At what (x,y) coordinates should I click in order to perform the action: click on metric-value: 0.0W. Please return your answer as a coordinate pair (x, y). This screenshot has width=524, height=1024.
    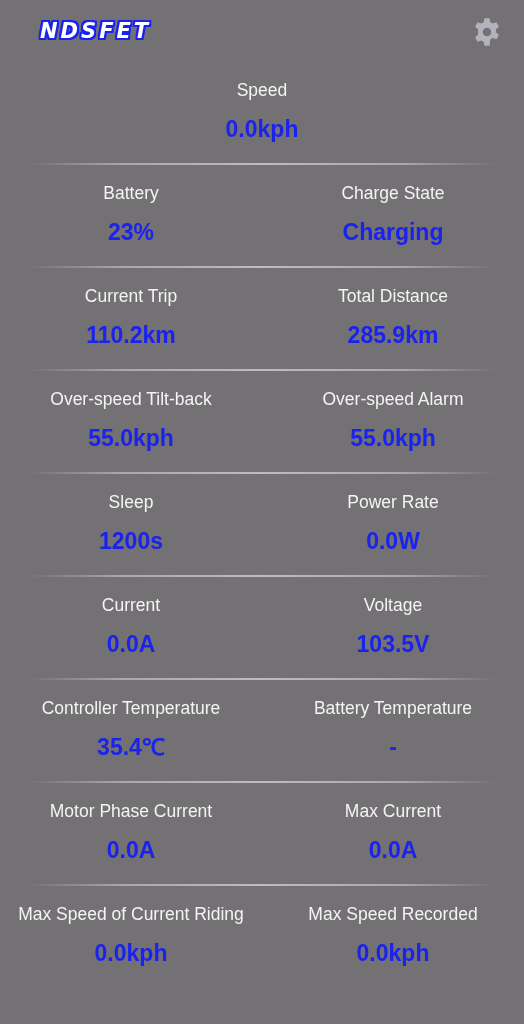
    Looking at the image, I should click on (393, 541).